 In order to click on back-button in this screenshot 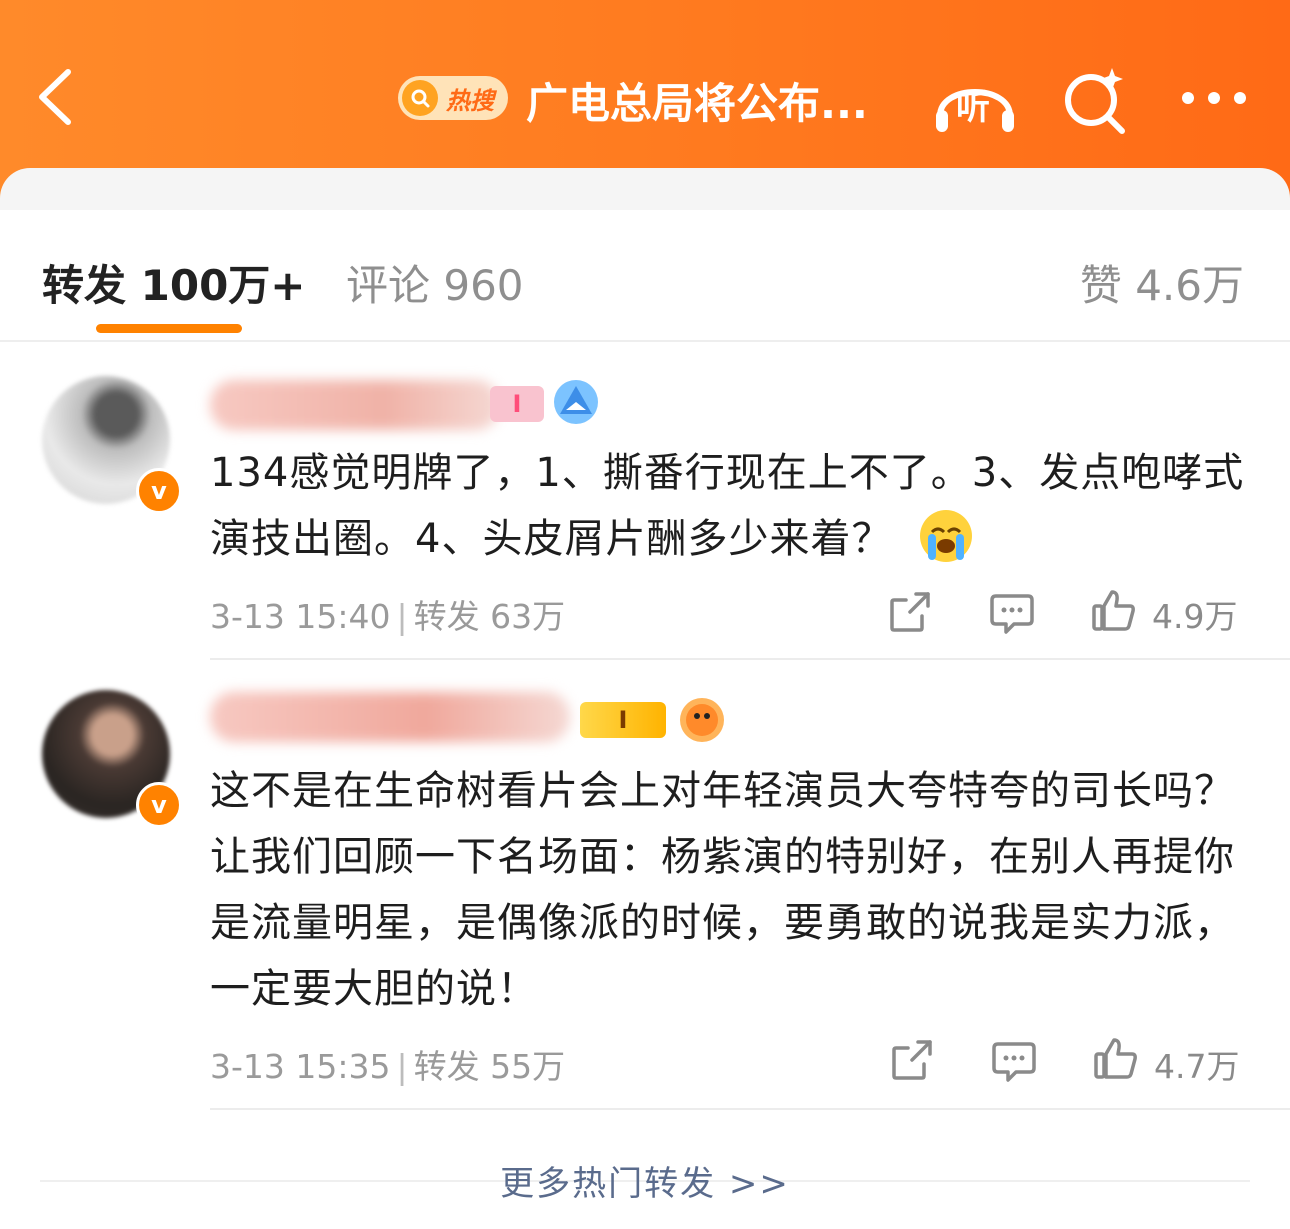, I will do `click(60, 97)`.